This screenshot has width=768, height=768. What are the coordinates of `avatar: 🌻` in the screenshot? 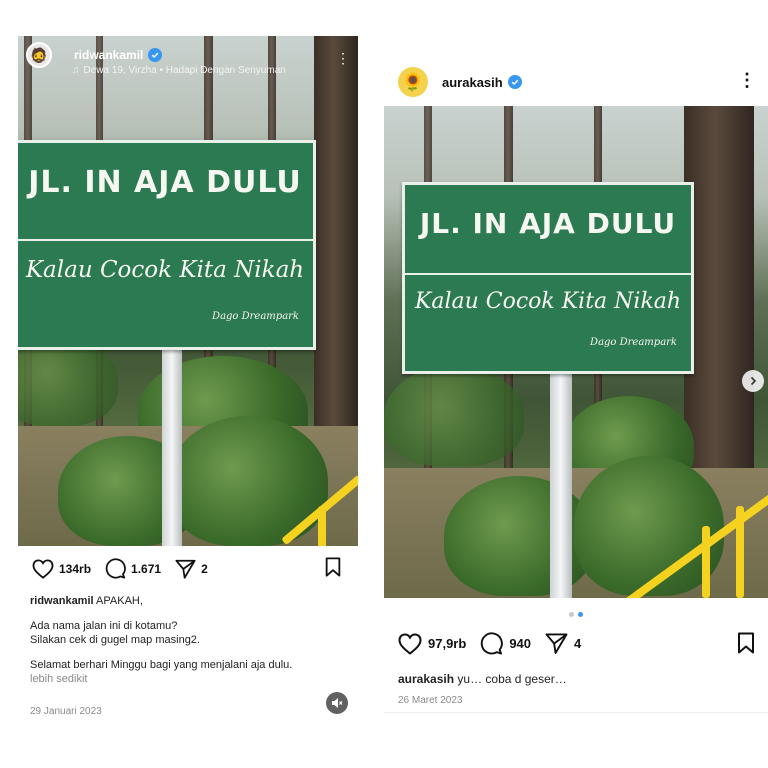 It's located at (413, 82).